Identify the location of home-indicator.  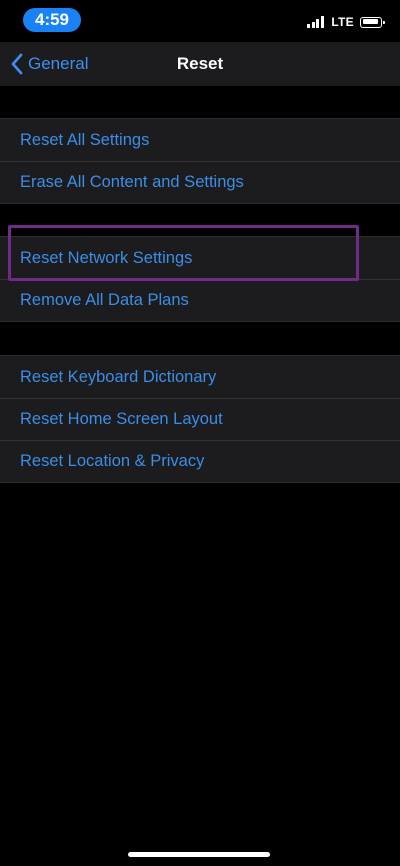
(199, 854).